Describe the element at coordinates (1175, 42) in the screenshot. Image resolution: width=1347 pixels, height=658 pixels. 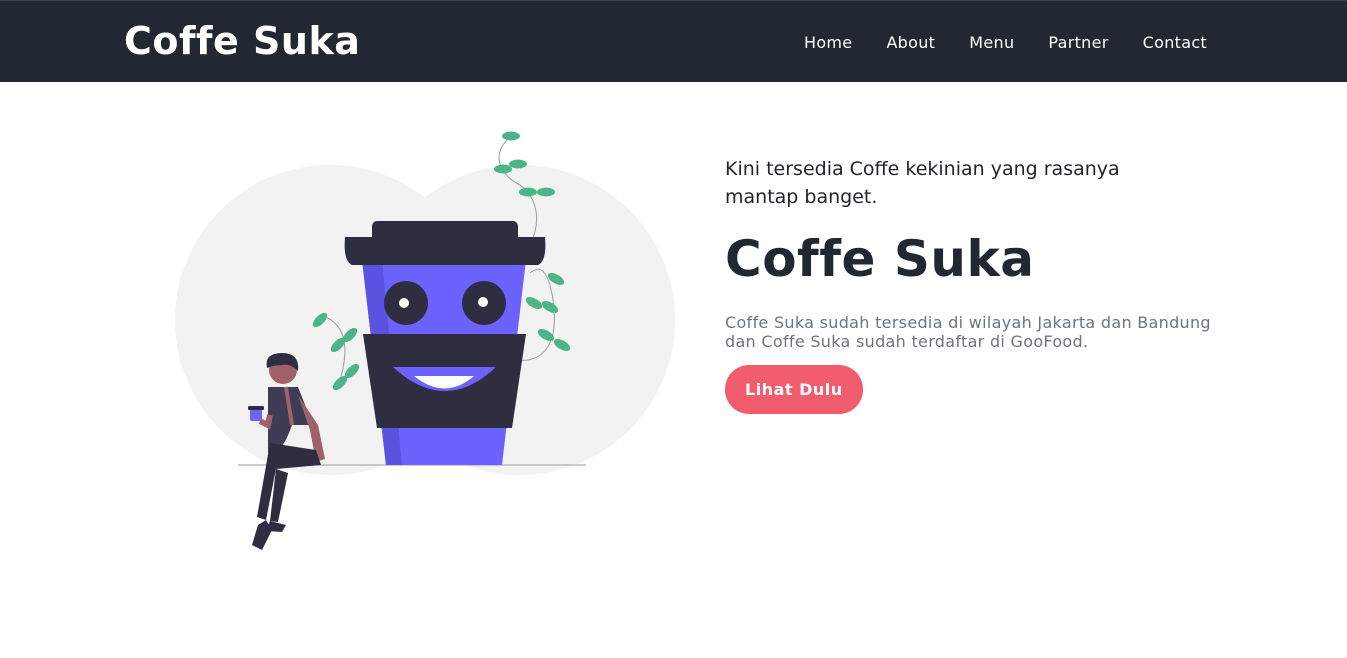
I see `nav-link-contact: Contact` at that location.